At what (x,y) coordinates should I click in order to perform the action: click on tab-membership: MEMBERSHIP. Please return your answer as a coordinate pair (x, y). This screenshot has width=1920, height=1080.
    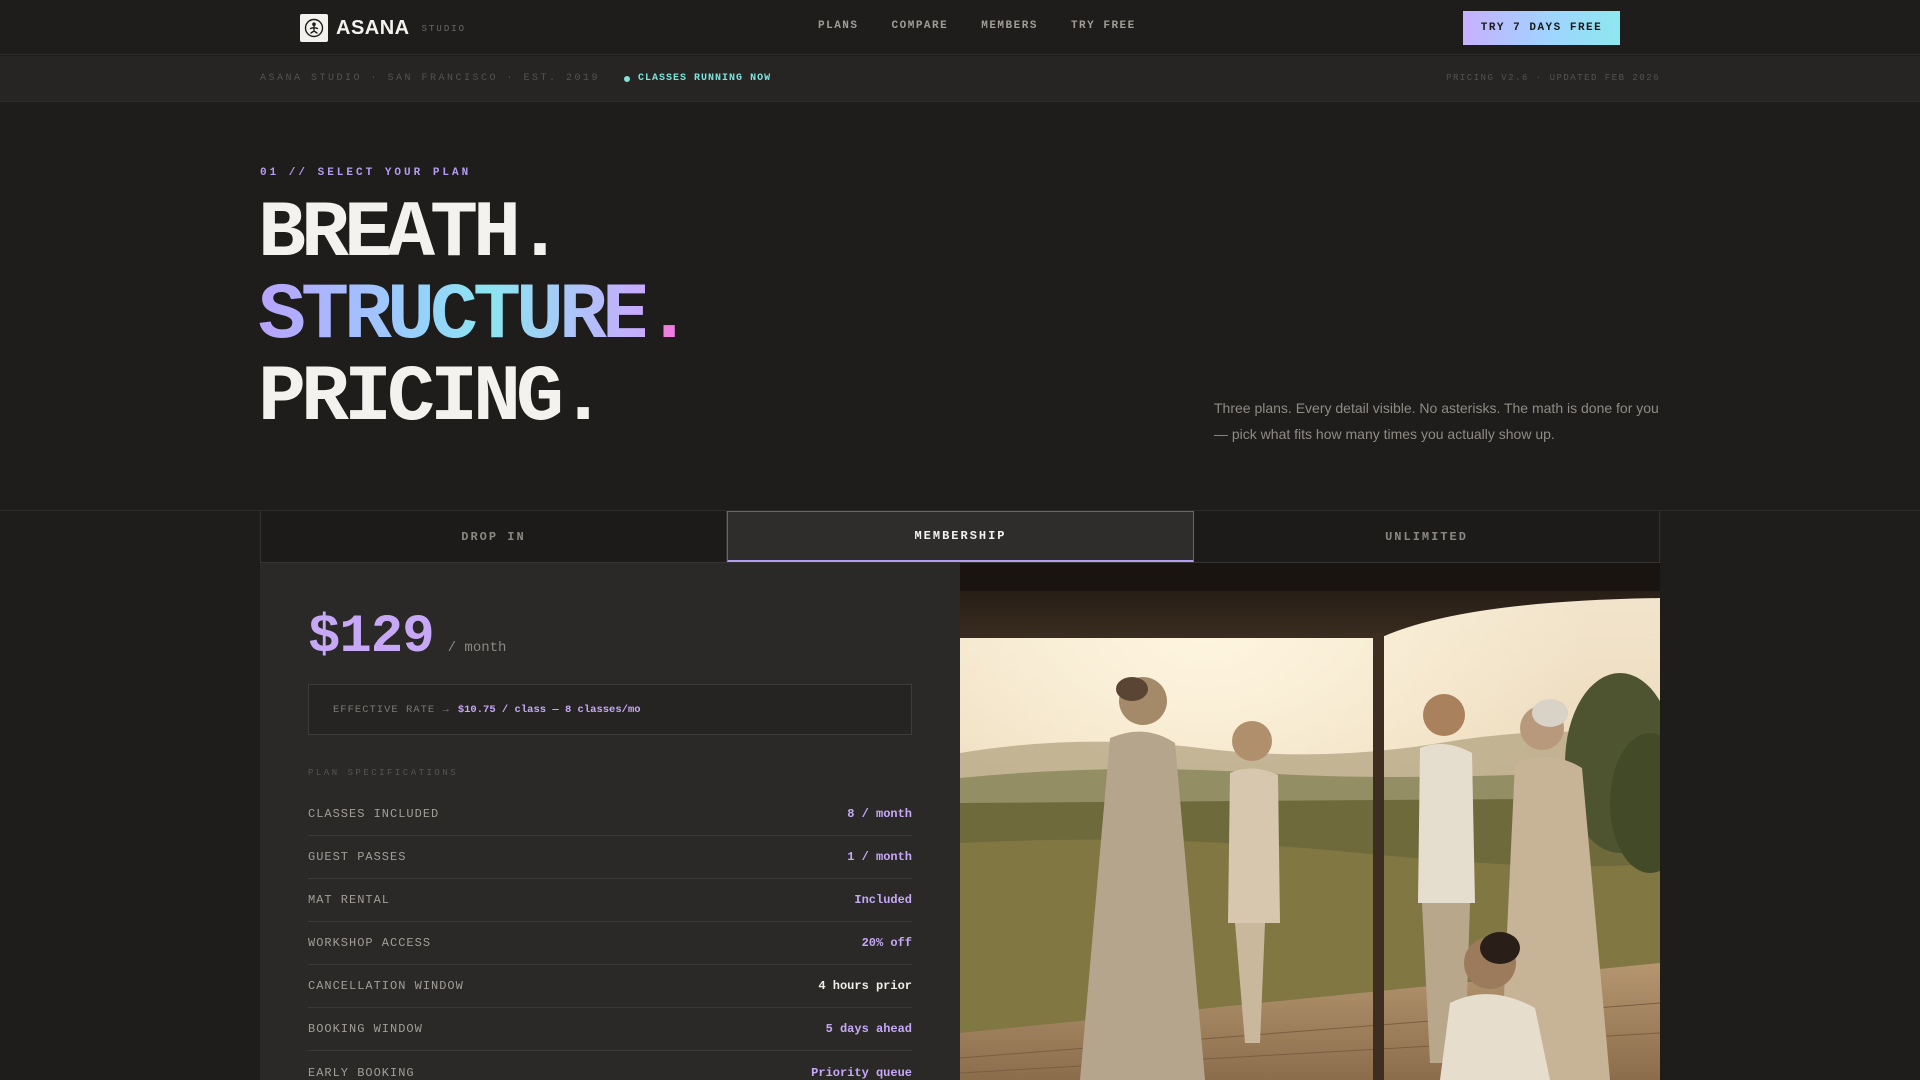
    Looking at the image, I should click on (960, 536).